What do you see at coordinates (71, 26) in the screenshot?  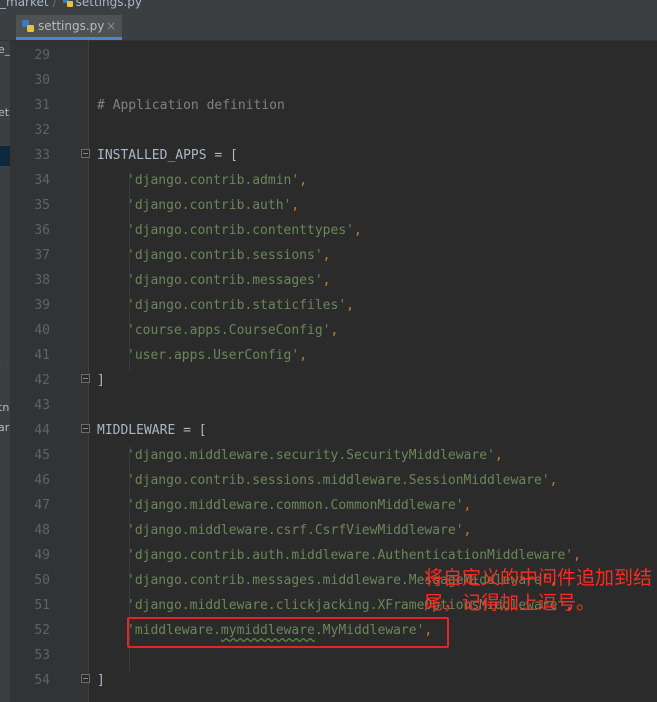 I see `tab-label: settings.py` at bounding box center [71, 26].